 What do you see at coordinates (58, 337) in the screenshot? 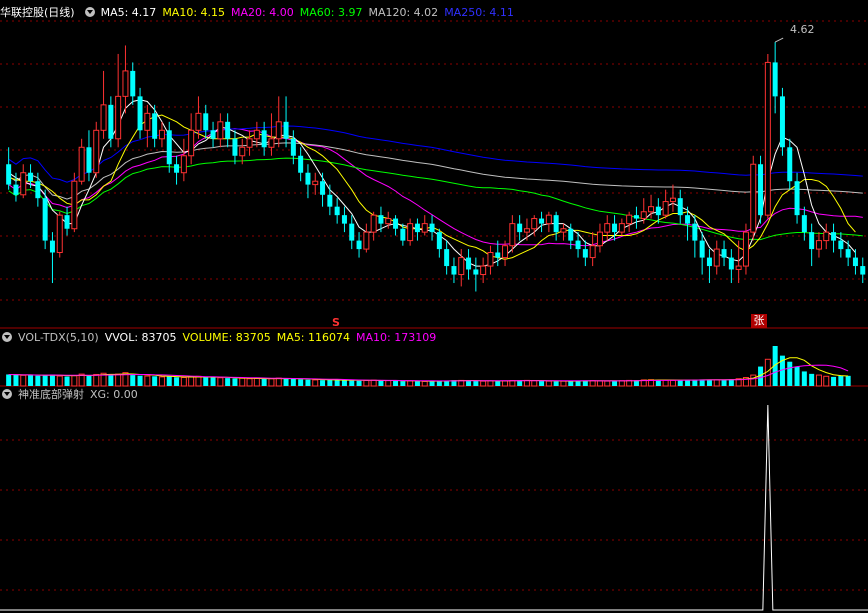
I see `vol-indicator-name: VOL-TDX(5,10)` at bounding box center [58, 337].